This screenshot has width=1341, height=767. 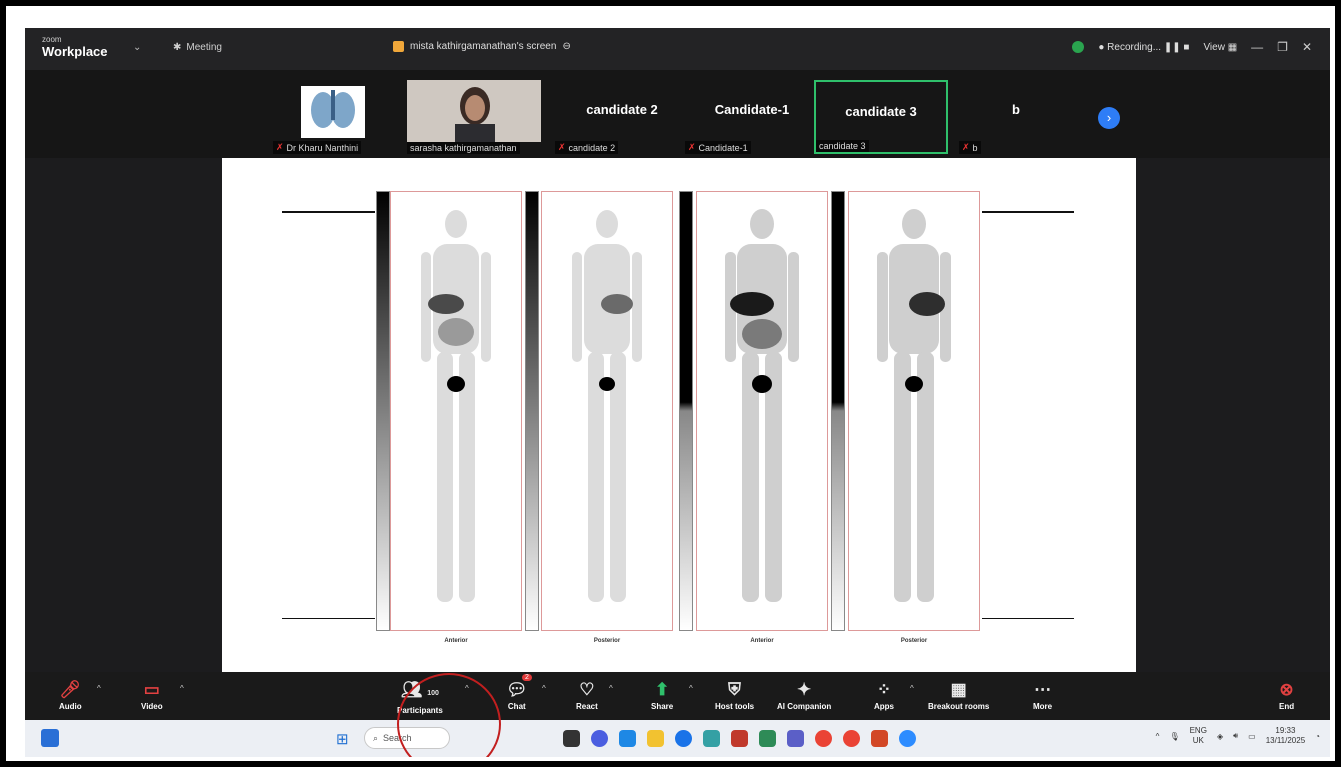 I want to click on clock-date: 13/11/2025, so click(x=1285, y=740).